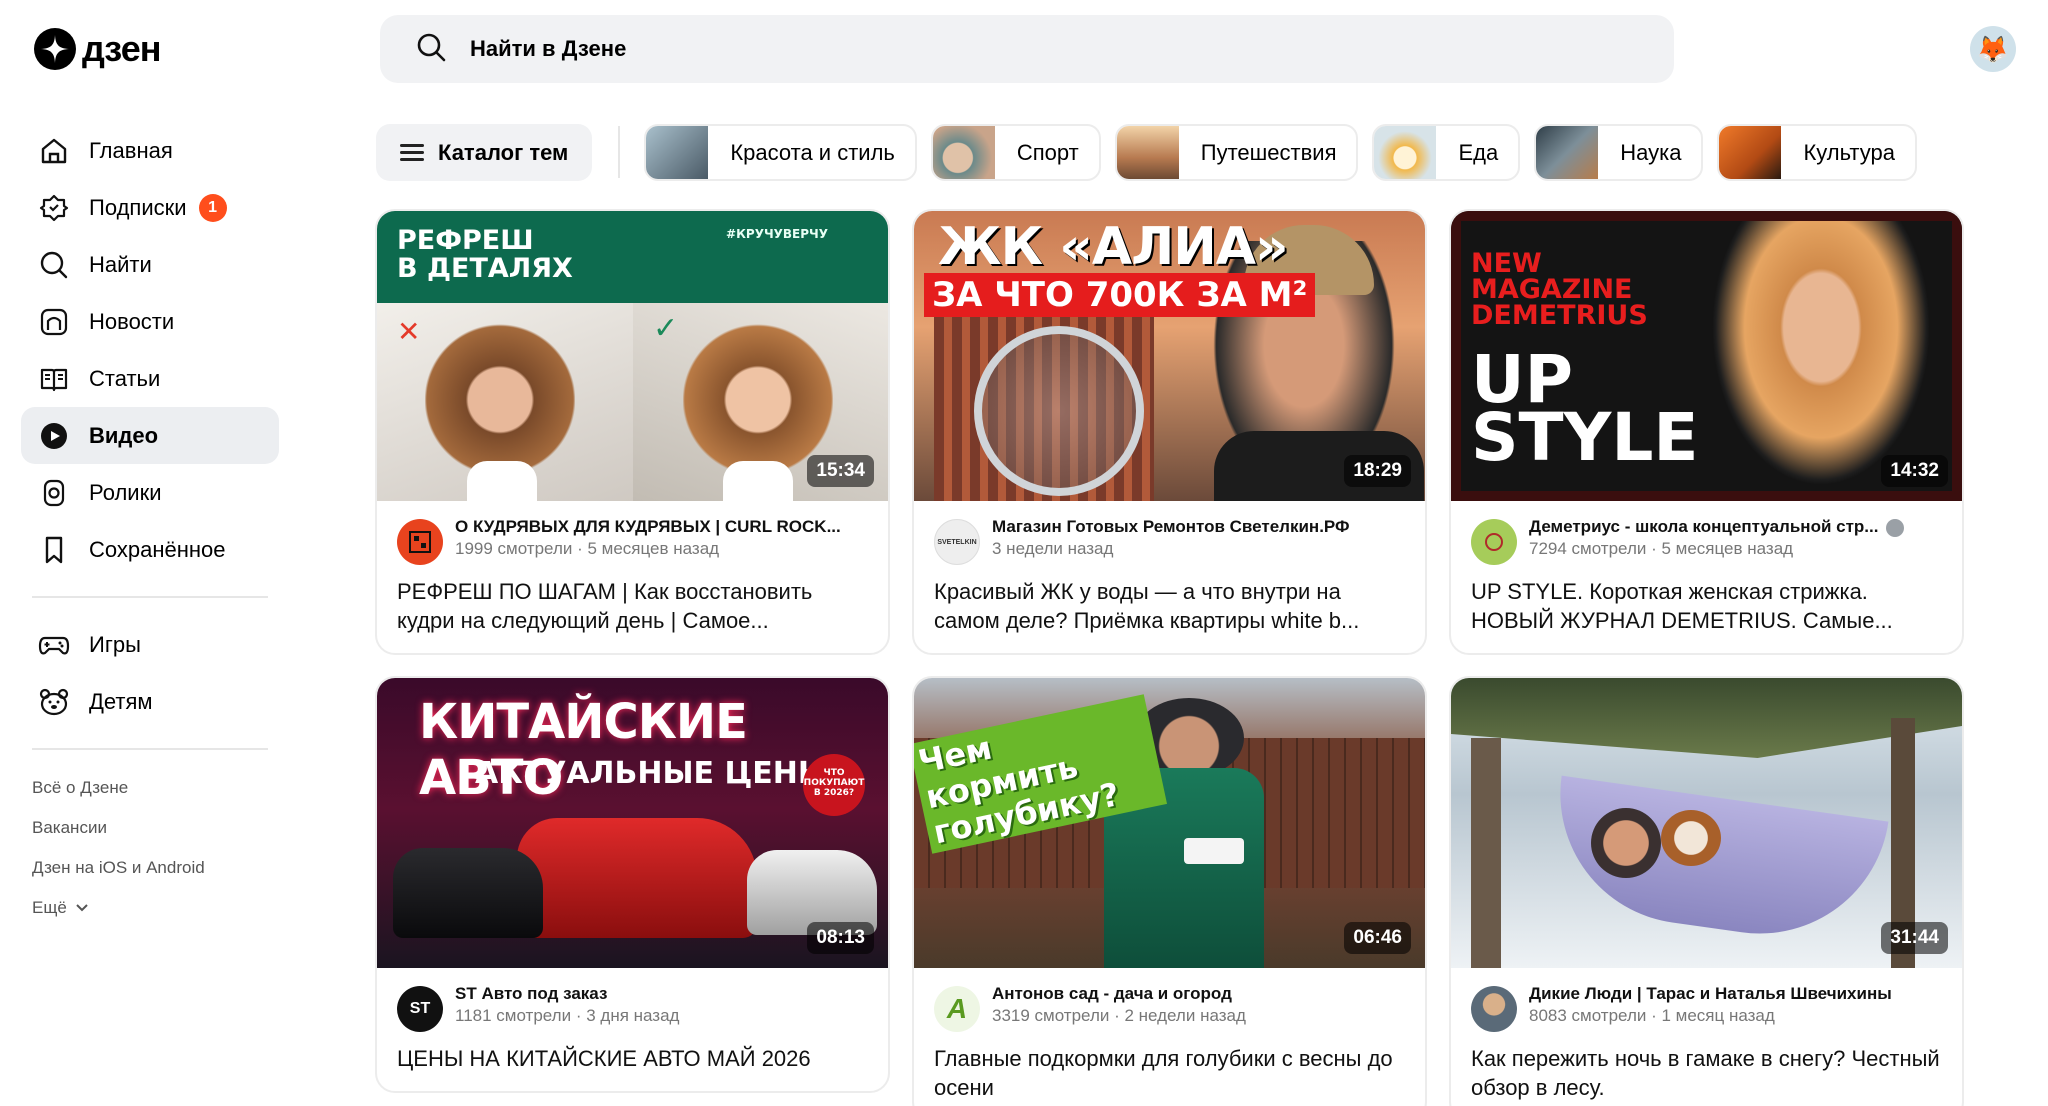  What do you see at coordinates (1198, 527) in the screenshot?
I see `channel-name: Магазин Готовых Ремонтов Светелкин.РФ` at bounding box center [1198, 527].